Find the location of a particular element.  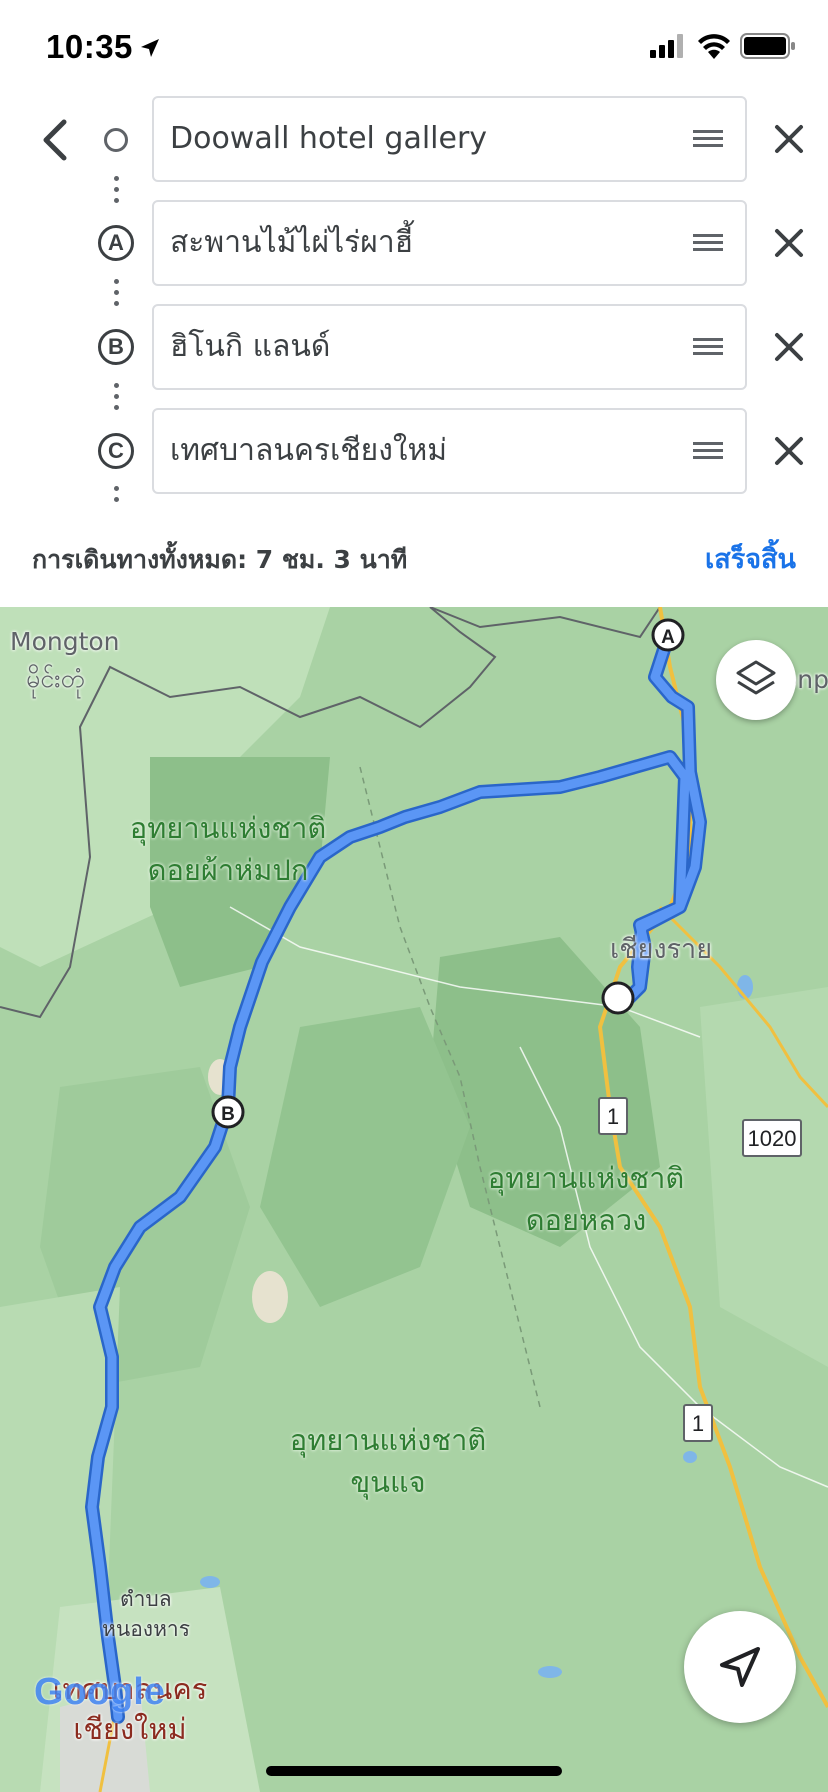

route-origin-marker is located at coordinates (618, 998).